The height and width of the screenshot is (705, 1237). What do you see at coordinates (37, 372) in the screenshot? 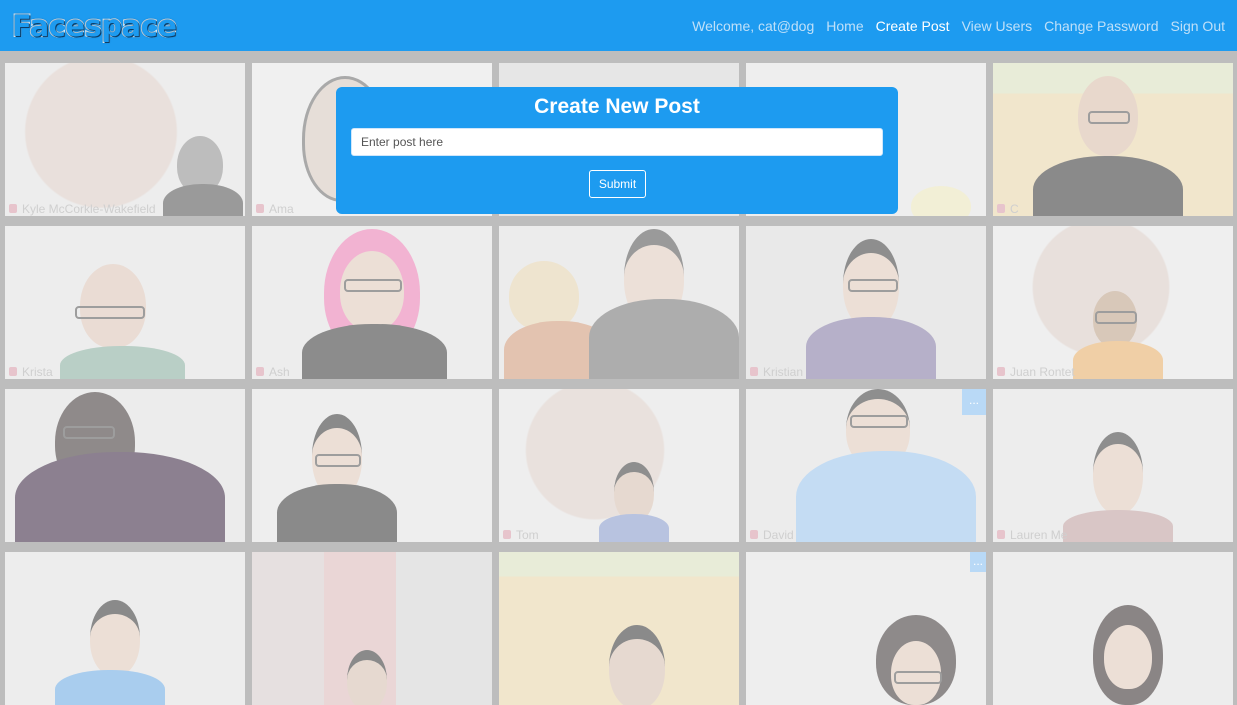
I see `participant-name: Krista` at bounding box center [37, 372].